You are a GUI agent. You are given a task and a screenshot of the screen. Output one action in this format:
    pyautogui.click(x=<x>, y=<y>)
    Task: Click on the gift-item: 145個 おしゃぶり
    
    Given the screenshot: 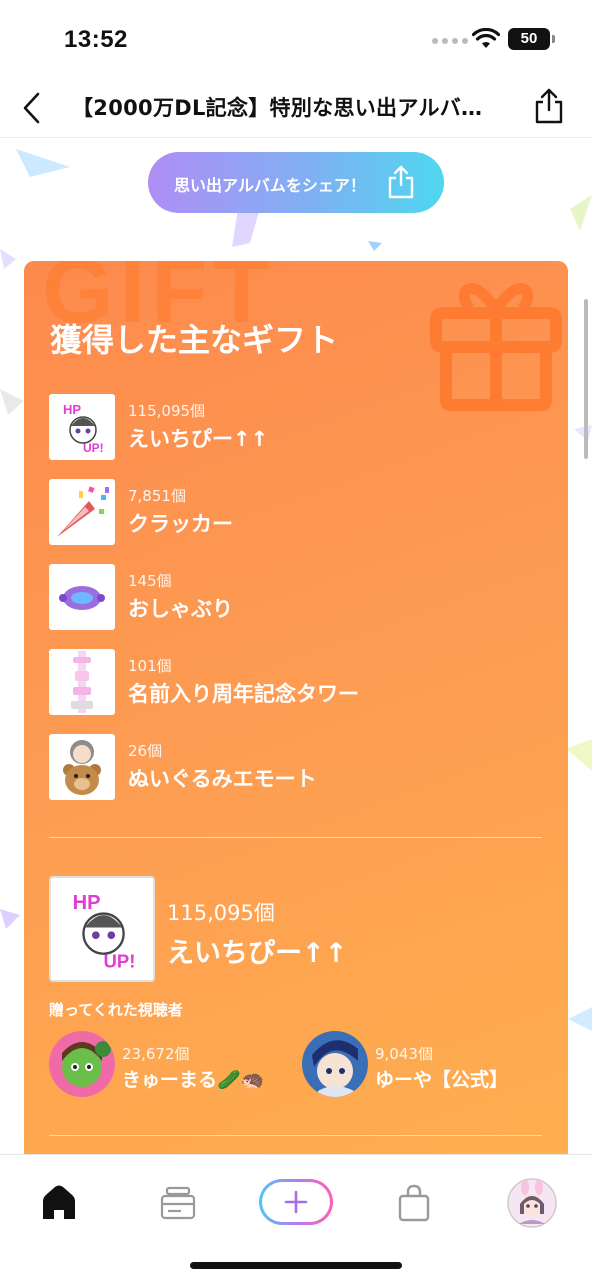 What is the action you would take?
    pyautogui.click(x=289, y=597)
    